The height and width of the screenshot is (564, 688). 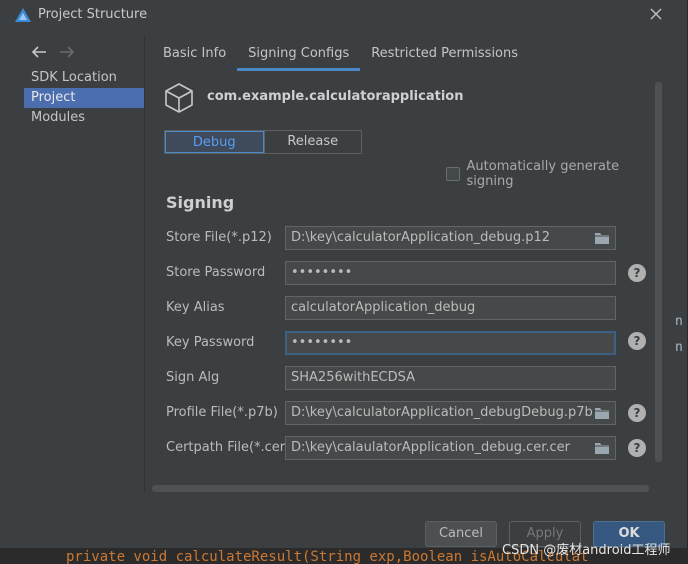 I want to click on auto-generate-signing: Automatically generate signing, so click(x=554, y=174).